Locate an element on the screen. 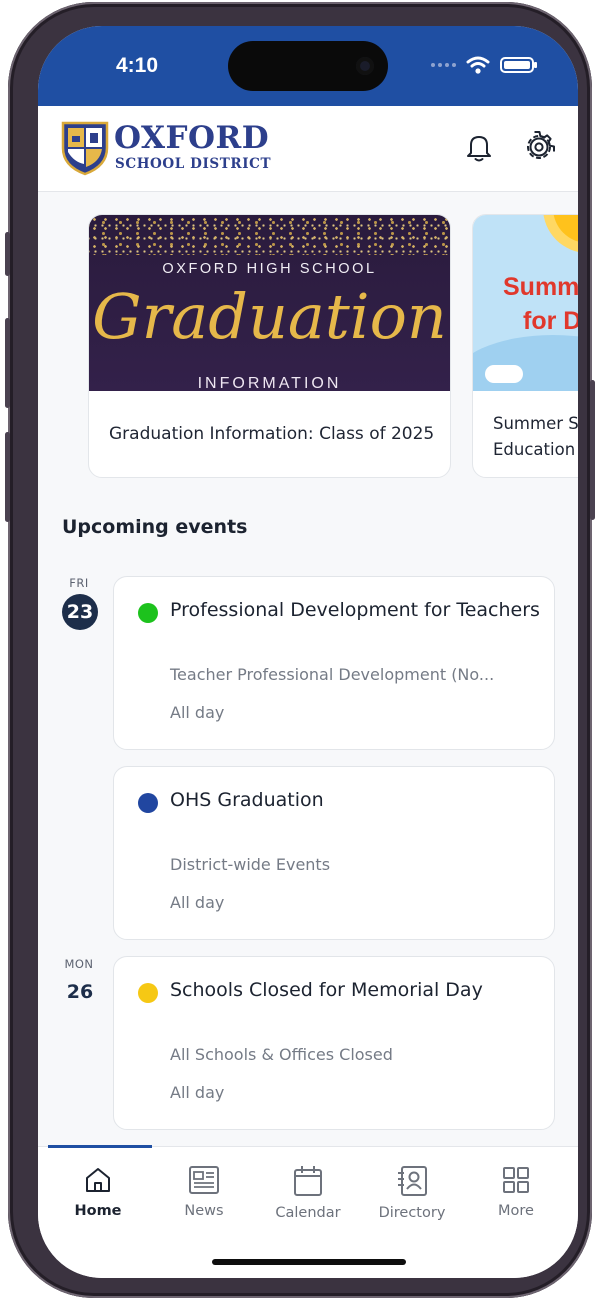 The image size is (600, 1300). event-title: Professional Development for Teachers is located at coordinates (355, 610).